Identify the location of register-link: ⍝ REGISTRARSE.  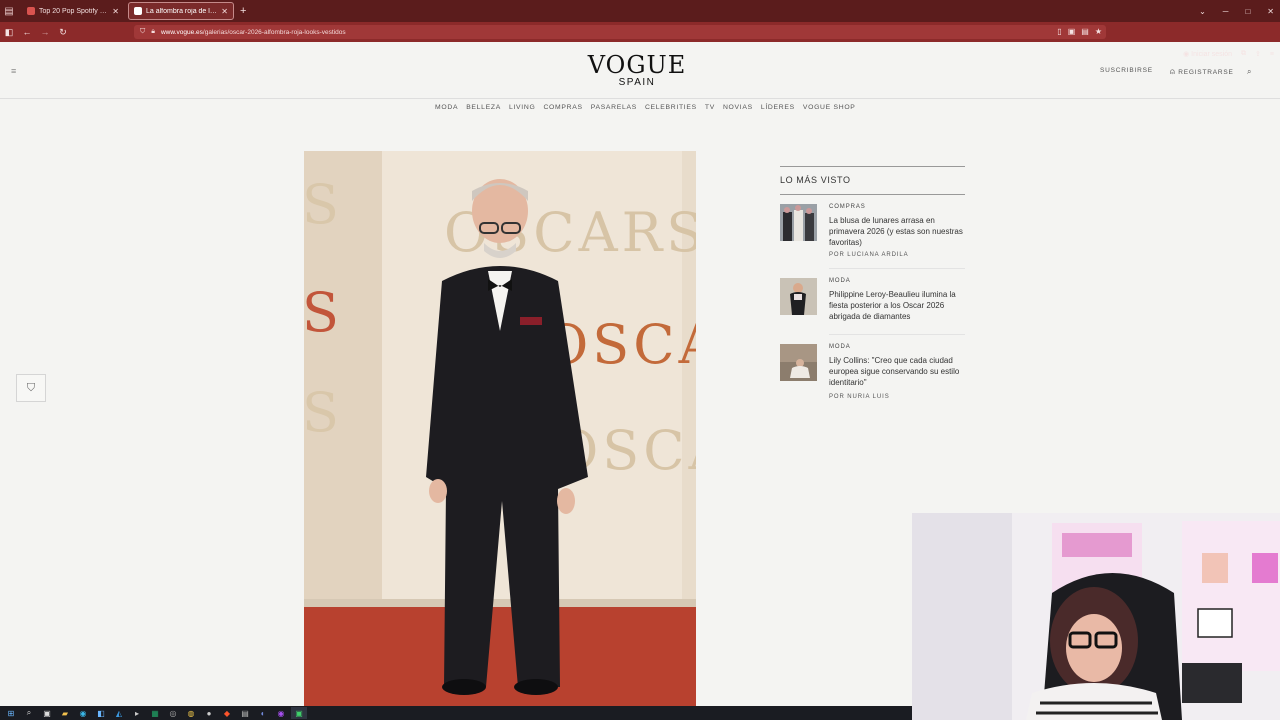
(1202, 72).